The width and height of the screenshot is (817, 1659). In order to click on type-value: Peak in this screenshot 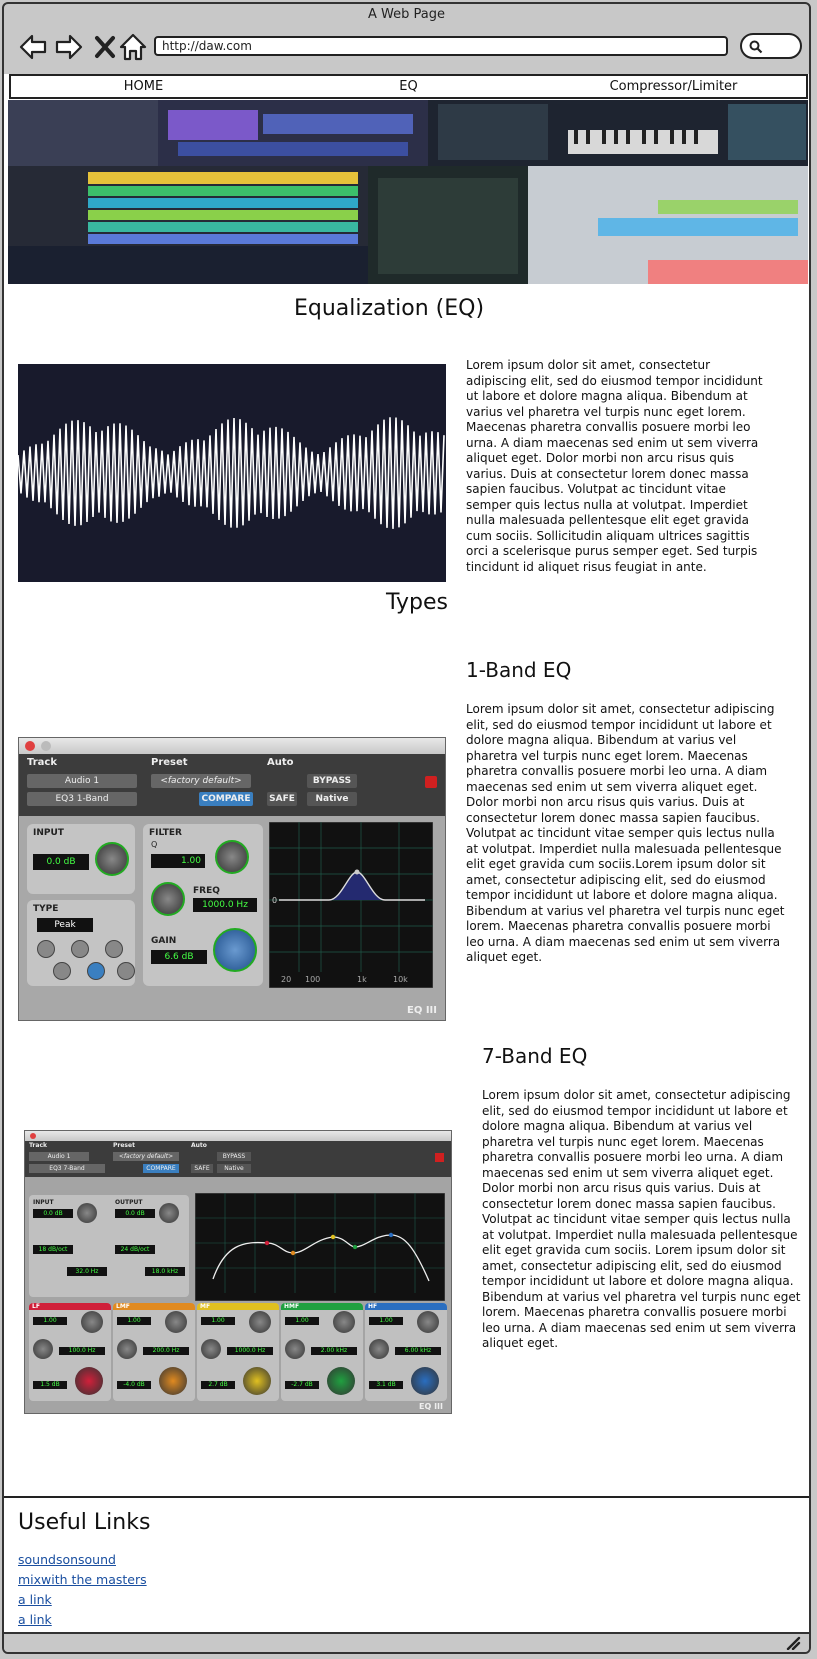, I will do `click(65, 925)`.